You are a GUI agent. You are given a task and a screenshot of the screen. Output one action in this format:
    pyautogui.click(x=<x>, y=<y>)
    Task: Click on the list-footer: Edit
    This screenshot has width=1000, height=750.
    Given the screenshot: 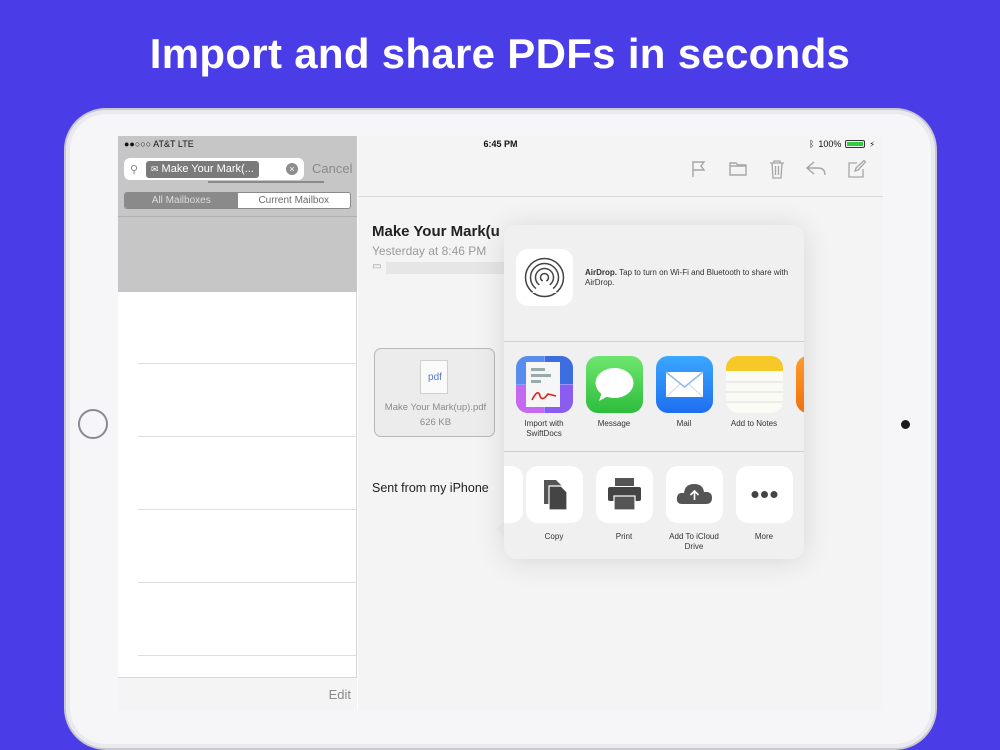 What is the action you would take?
    pyautogui.click(x=237, y=693)
    